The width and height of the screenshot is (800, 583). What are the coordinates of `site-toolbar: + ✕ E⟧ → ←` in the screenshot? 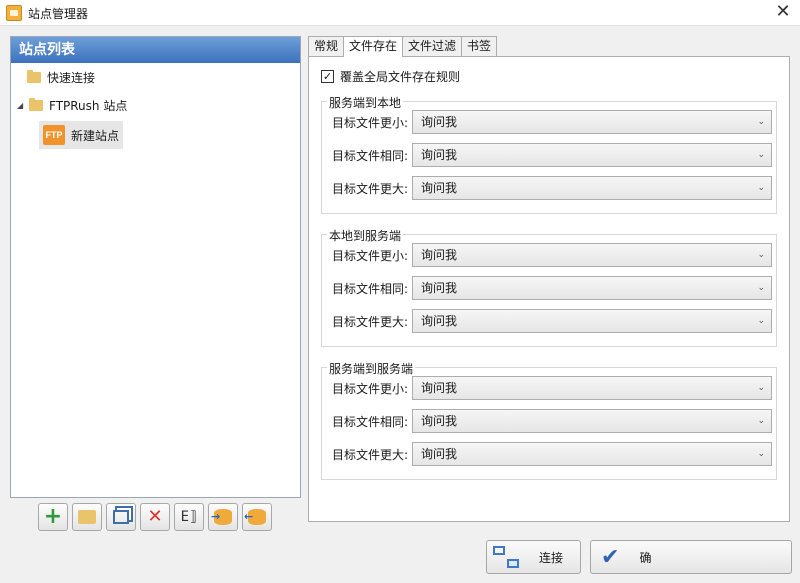 It's located at (155, 517).